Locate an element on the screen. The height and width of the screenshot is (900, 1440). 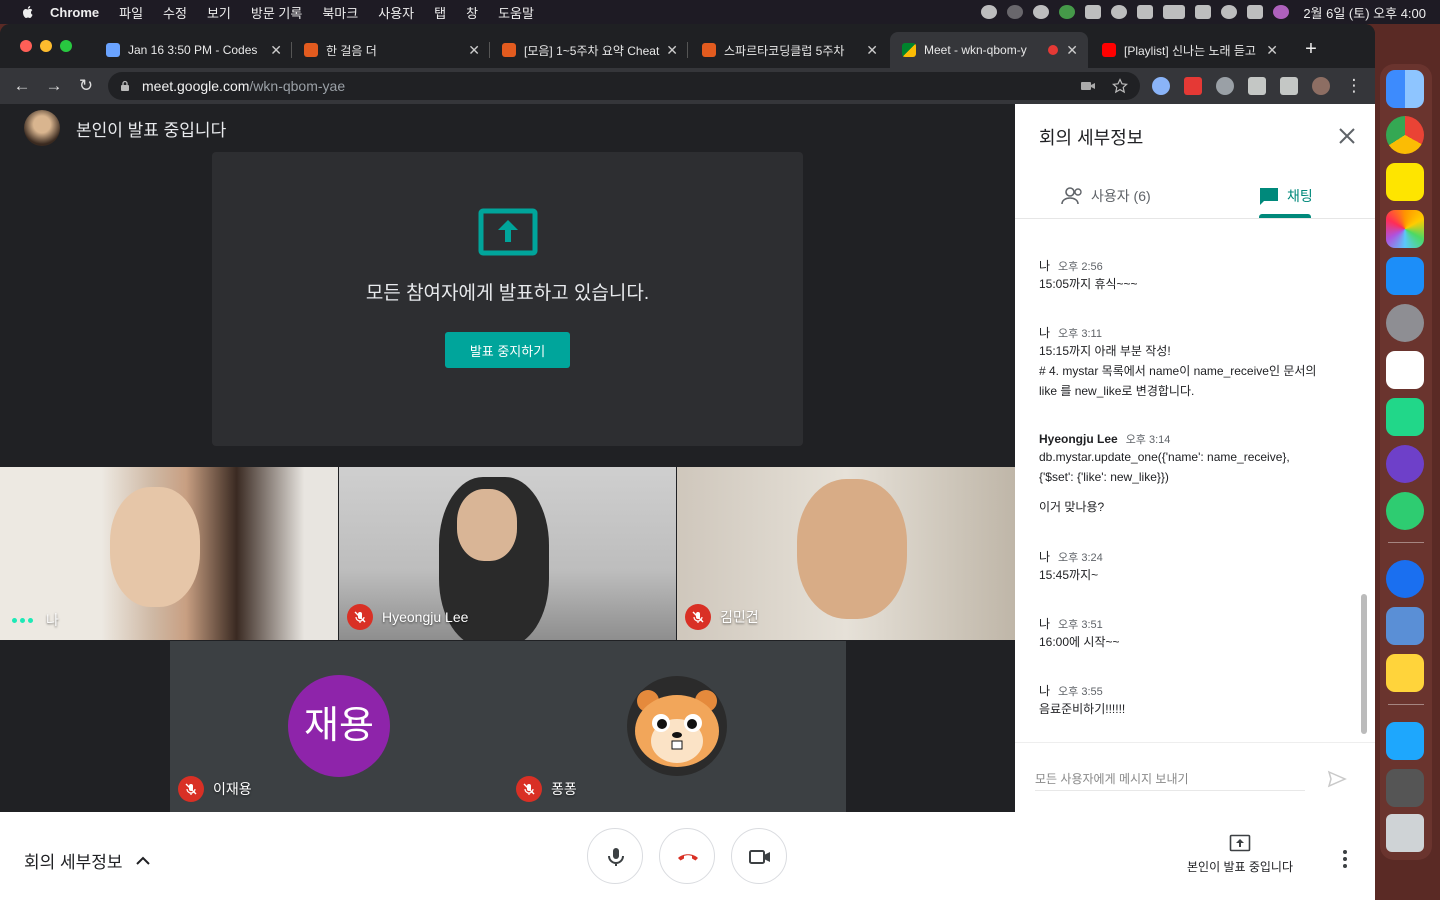
message-text: 15:15까지 아래 부분 작성! is located at coordinates (1105, 351).